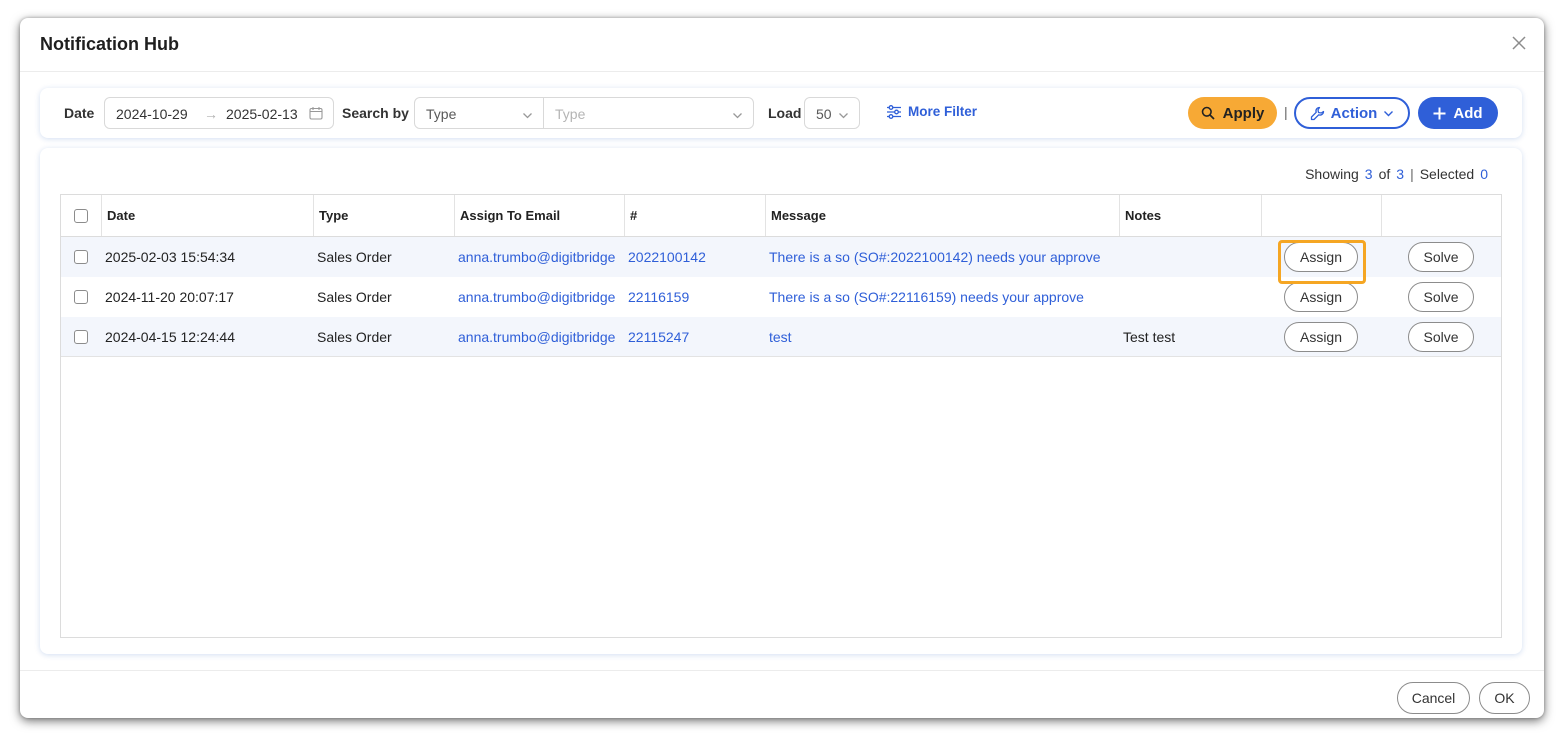 The image size is (1564, 739). Describe the element at coordinates (785, 113) in the screenshot. I see `load-label: Load` at that location.